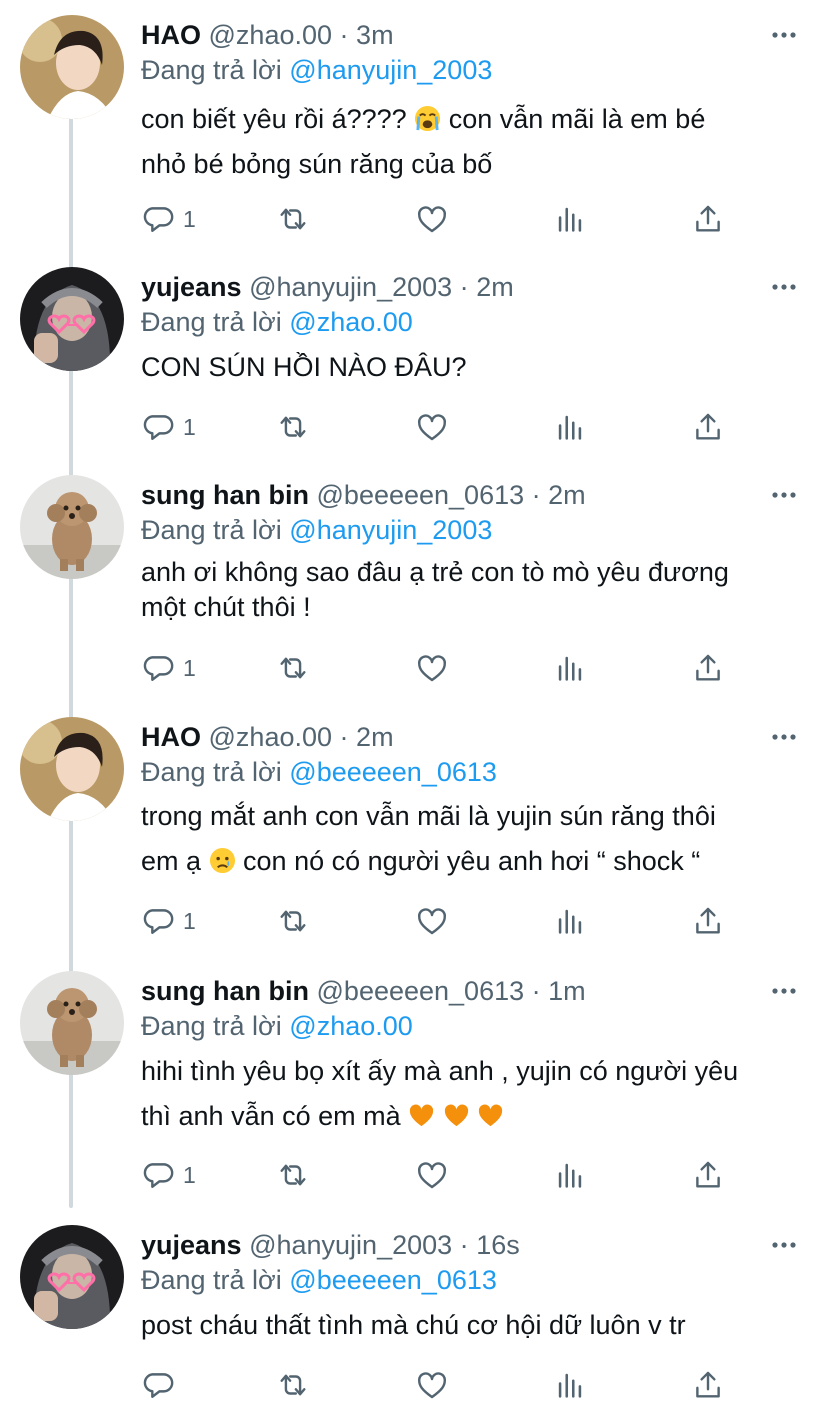 Image resolution: width=828 pixels, height=1412 pixels. I want to click on reply-button, so click(162, 1385).